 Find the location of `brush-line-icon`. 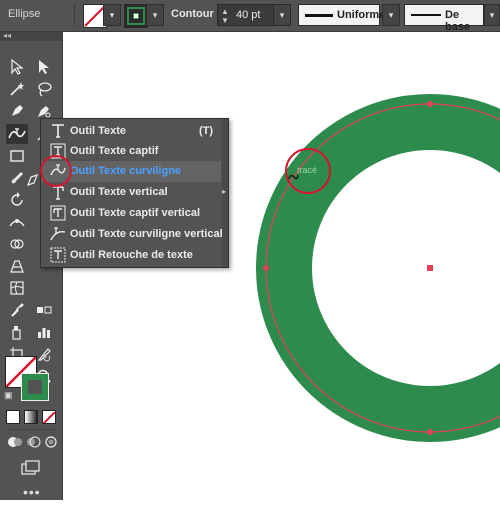

brush-line-icon is located at coordinates (426, 15).